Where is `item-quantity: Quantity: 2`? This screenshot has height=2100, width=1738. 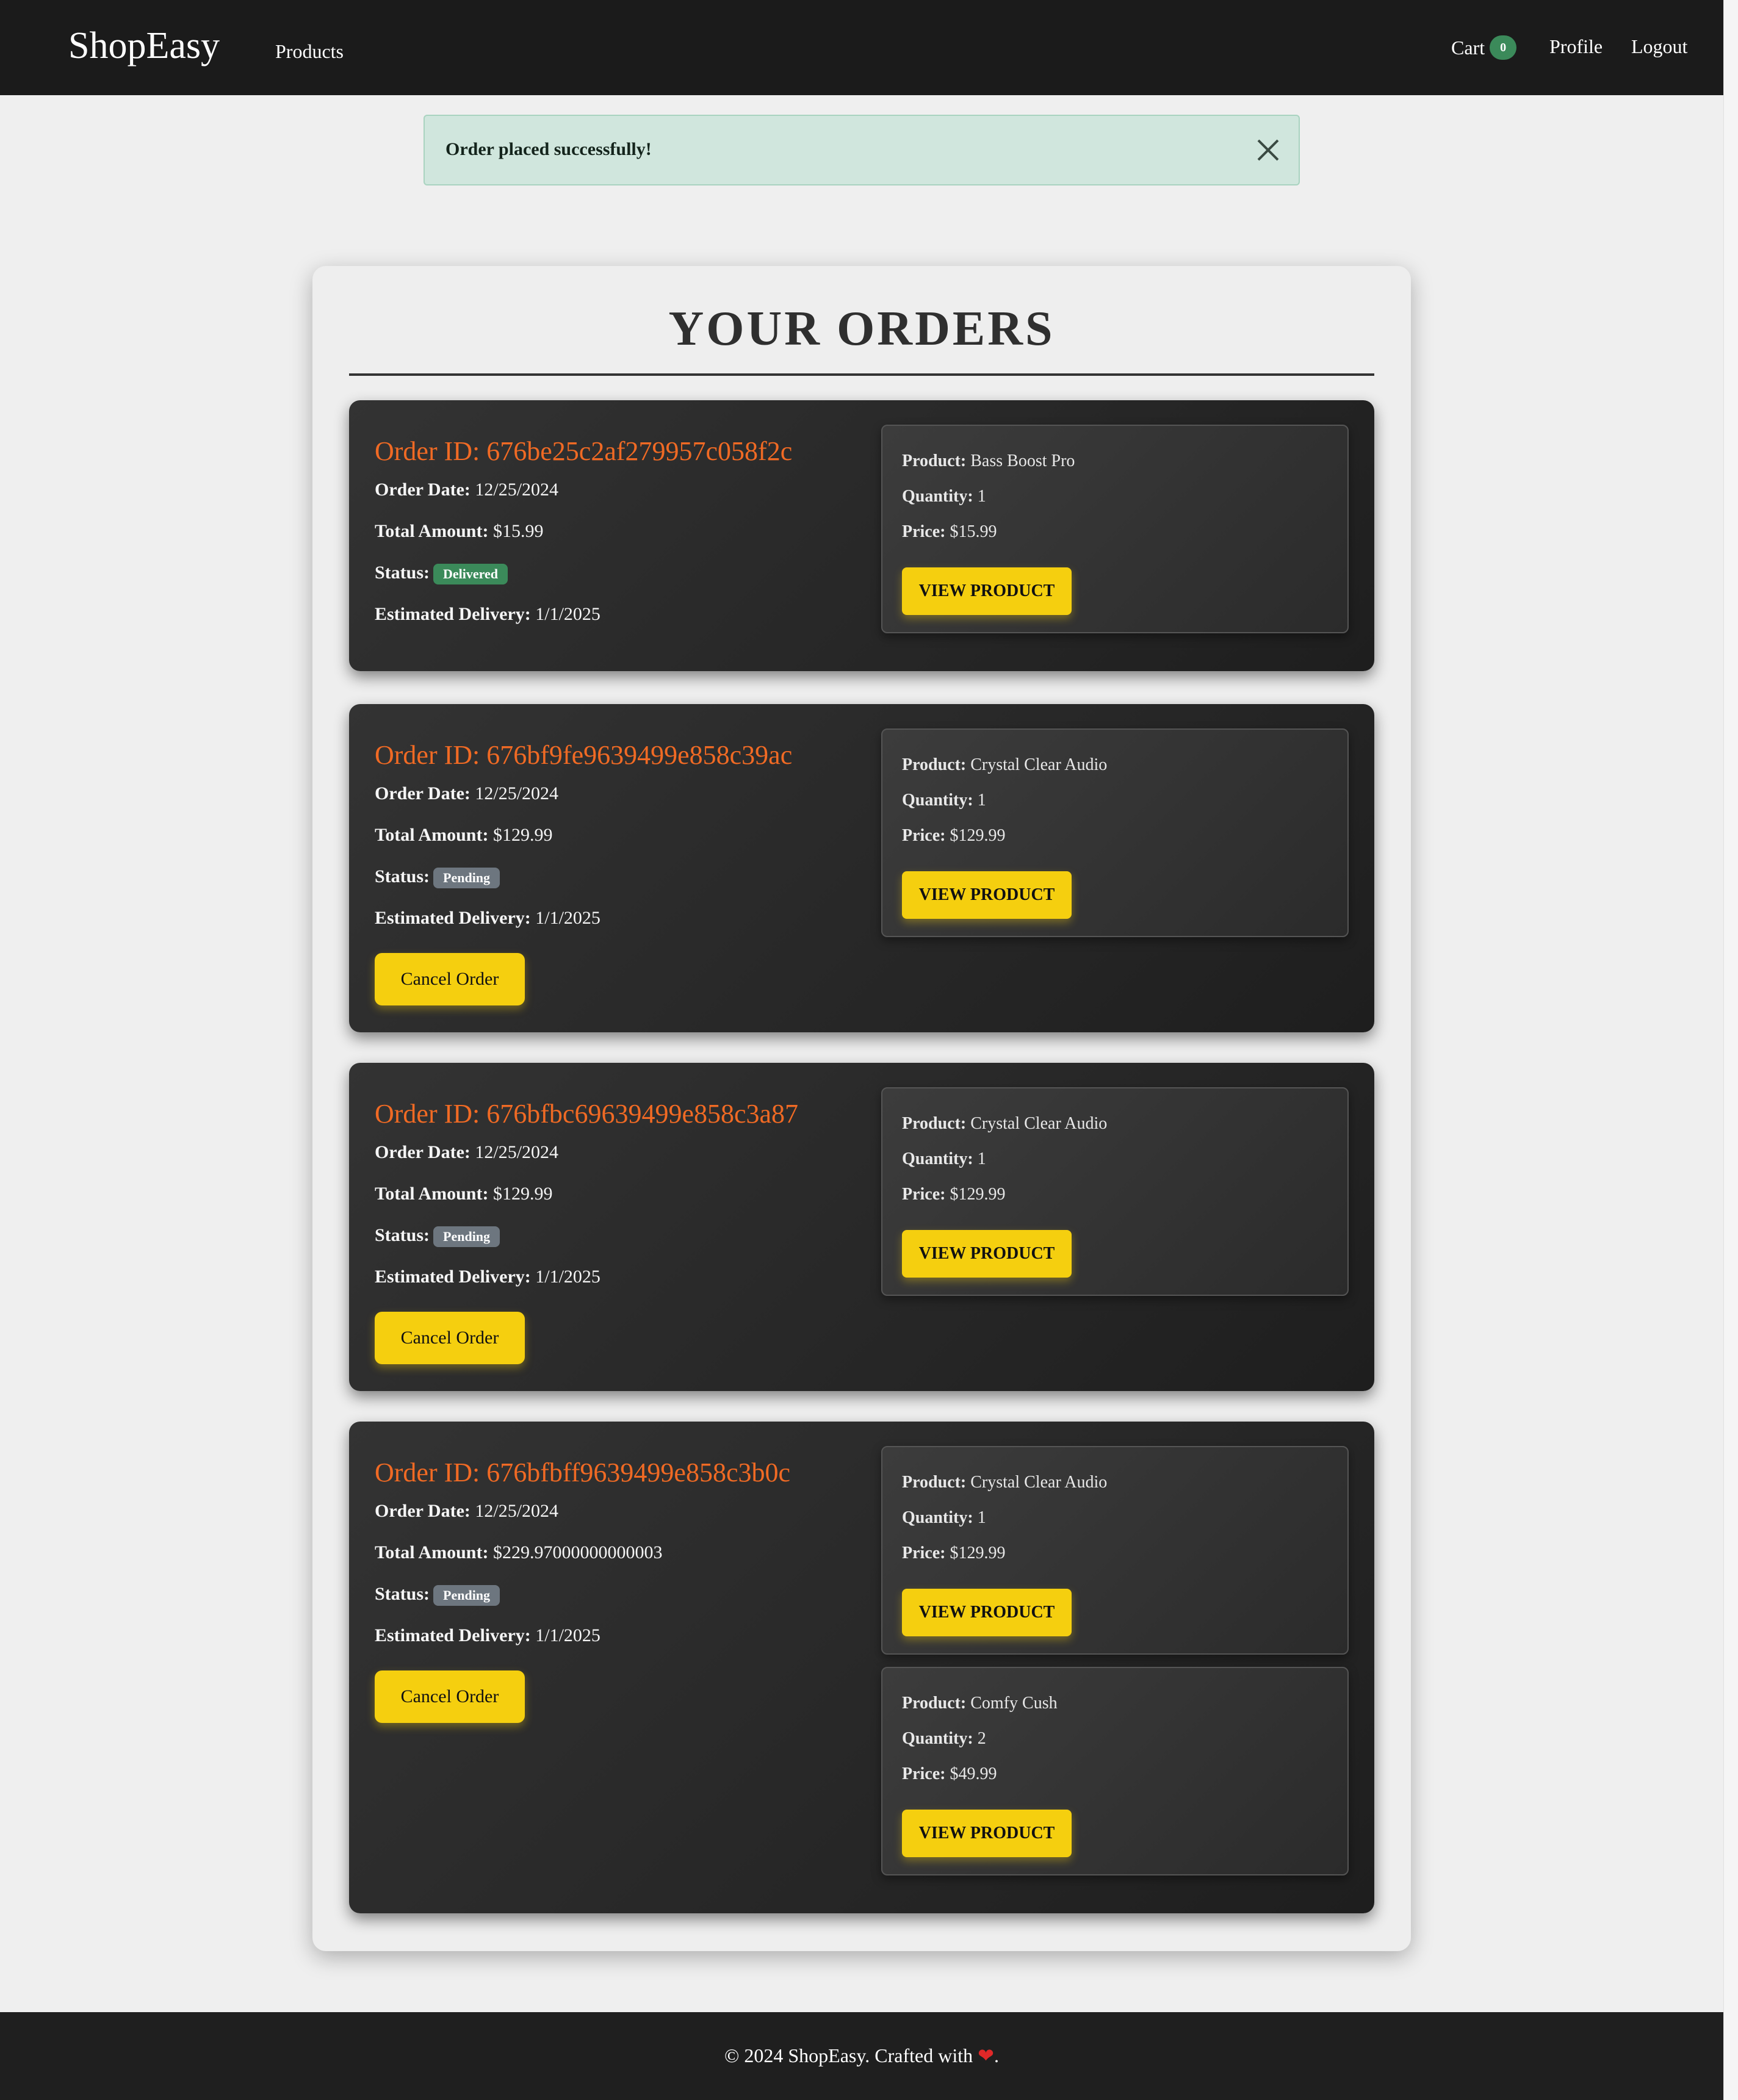 item-quantity: Quantity: 2 is located at coordinates (944, 1738).